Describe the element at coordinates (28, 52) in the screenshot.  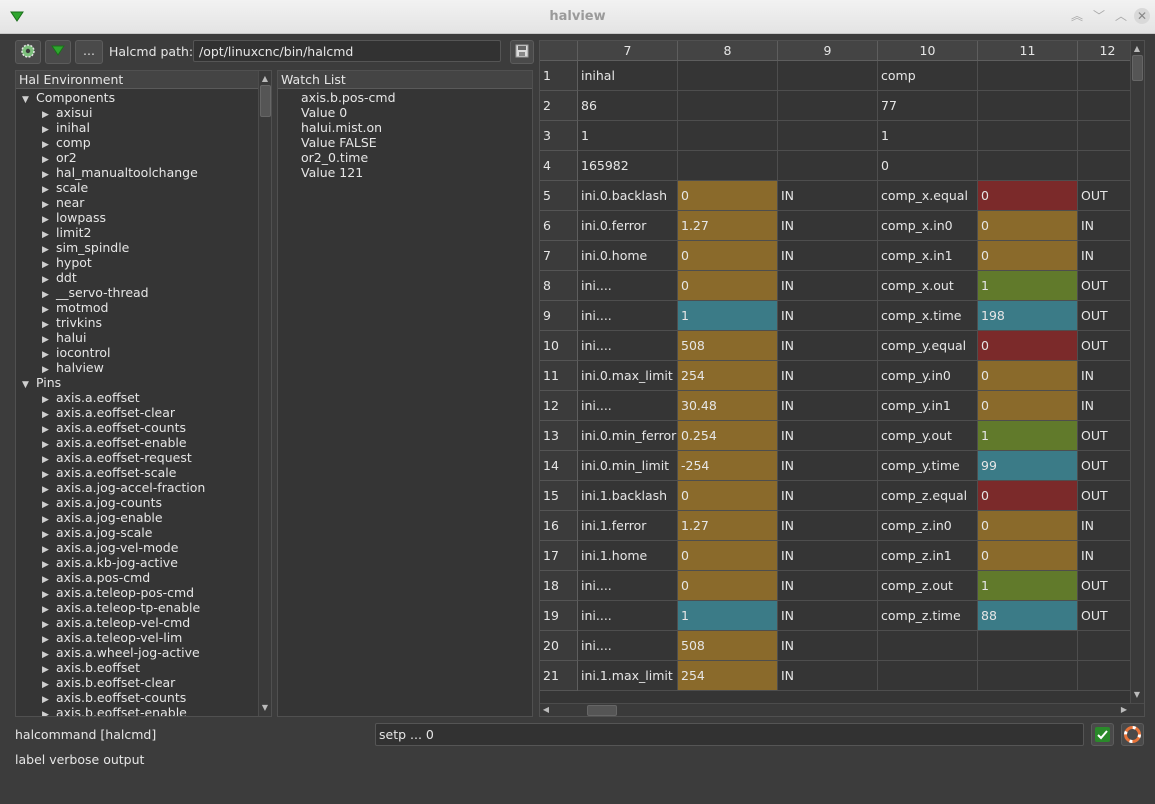
I see `settings-button` at that location.